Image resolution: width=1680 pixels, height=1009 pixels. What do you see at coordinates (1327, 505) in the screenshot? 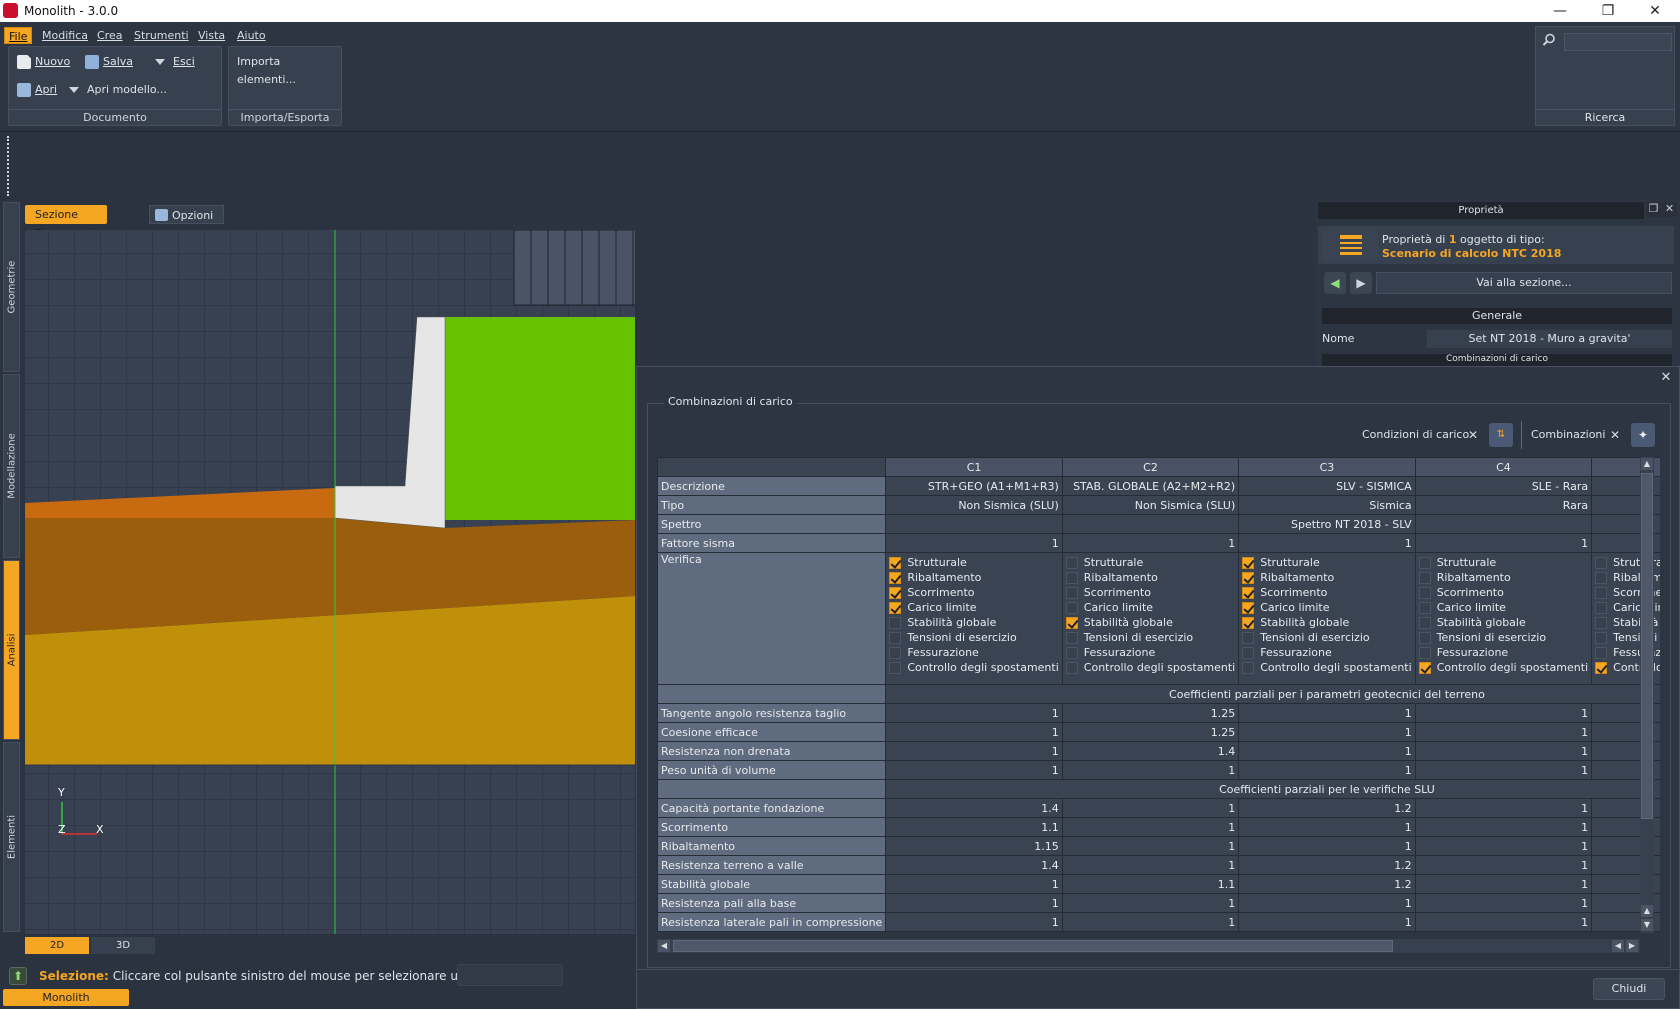
I see `cell: Sismica` at bounding box center [1327, 505].